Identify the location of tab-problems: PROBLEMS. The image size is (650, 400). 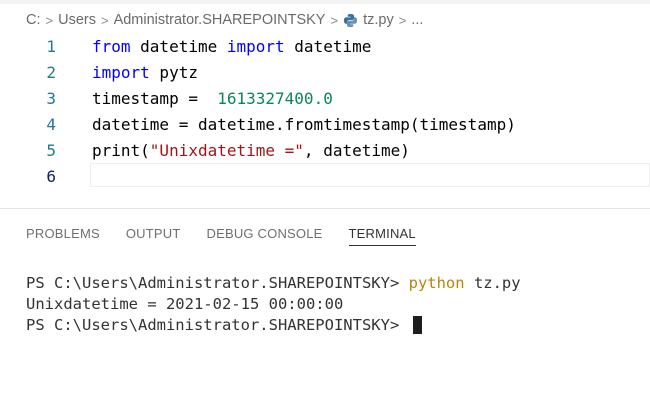
(63, 236).